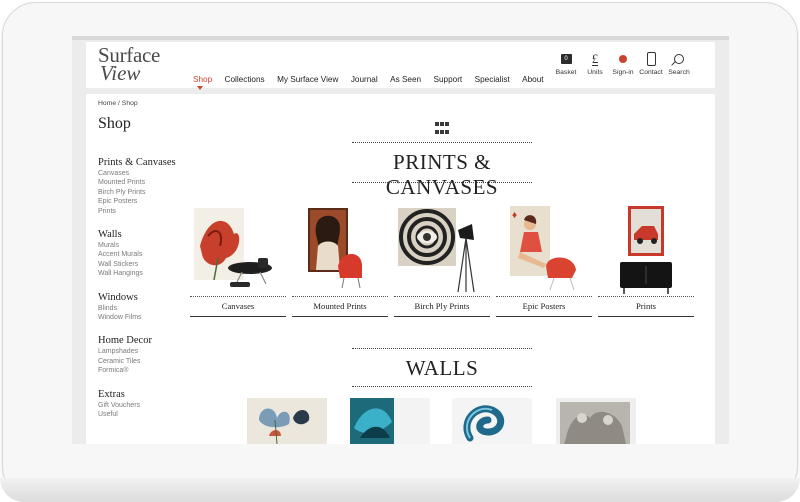 Image resolution: width=800 pixels, height=502 pixels. What do you see at coordinates (532, 79) in the screenshot?
I see `nav-about: About` at bounding box center [532, 79].